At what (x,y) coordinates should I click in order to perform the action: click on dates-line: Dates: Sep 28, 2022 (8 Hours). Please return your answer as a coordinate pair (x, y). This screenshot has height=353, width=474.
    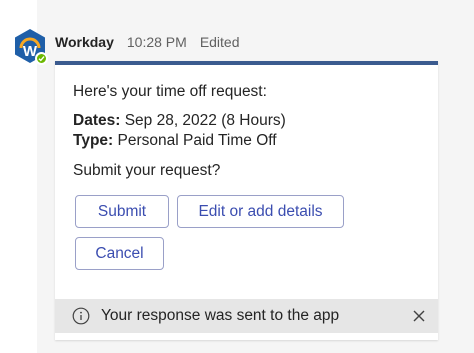
    Looking at the image, I should click on (179, 121).